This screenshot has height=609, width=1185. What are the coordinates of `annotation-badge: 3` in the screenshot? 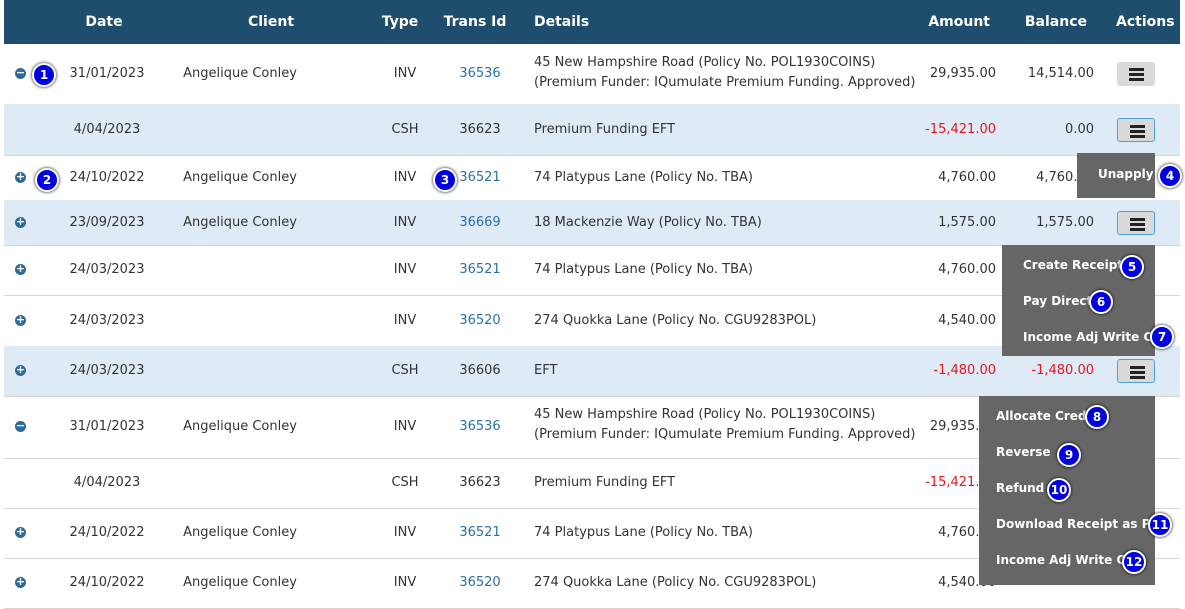 It's located at (445, 180).